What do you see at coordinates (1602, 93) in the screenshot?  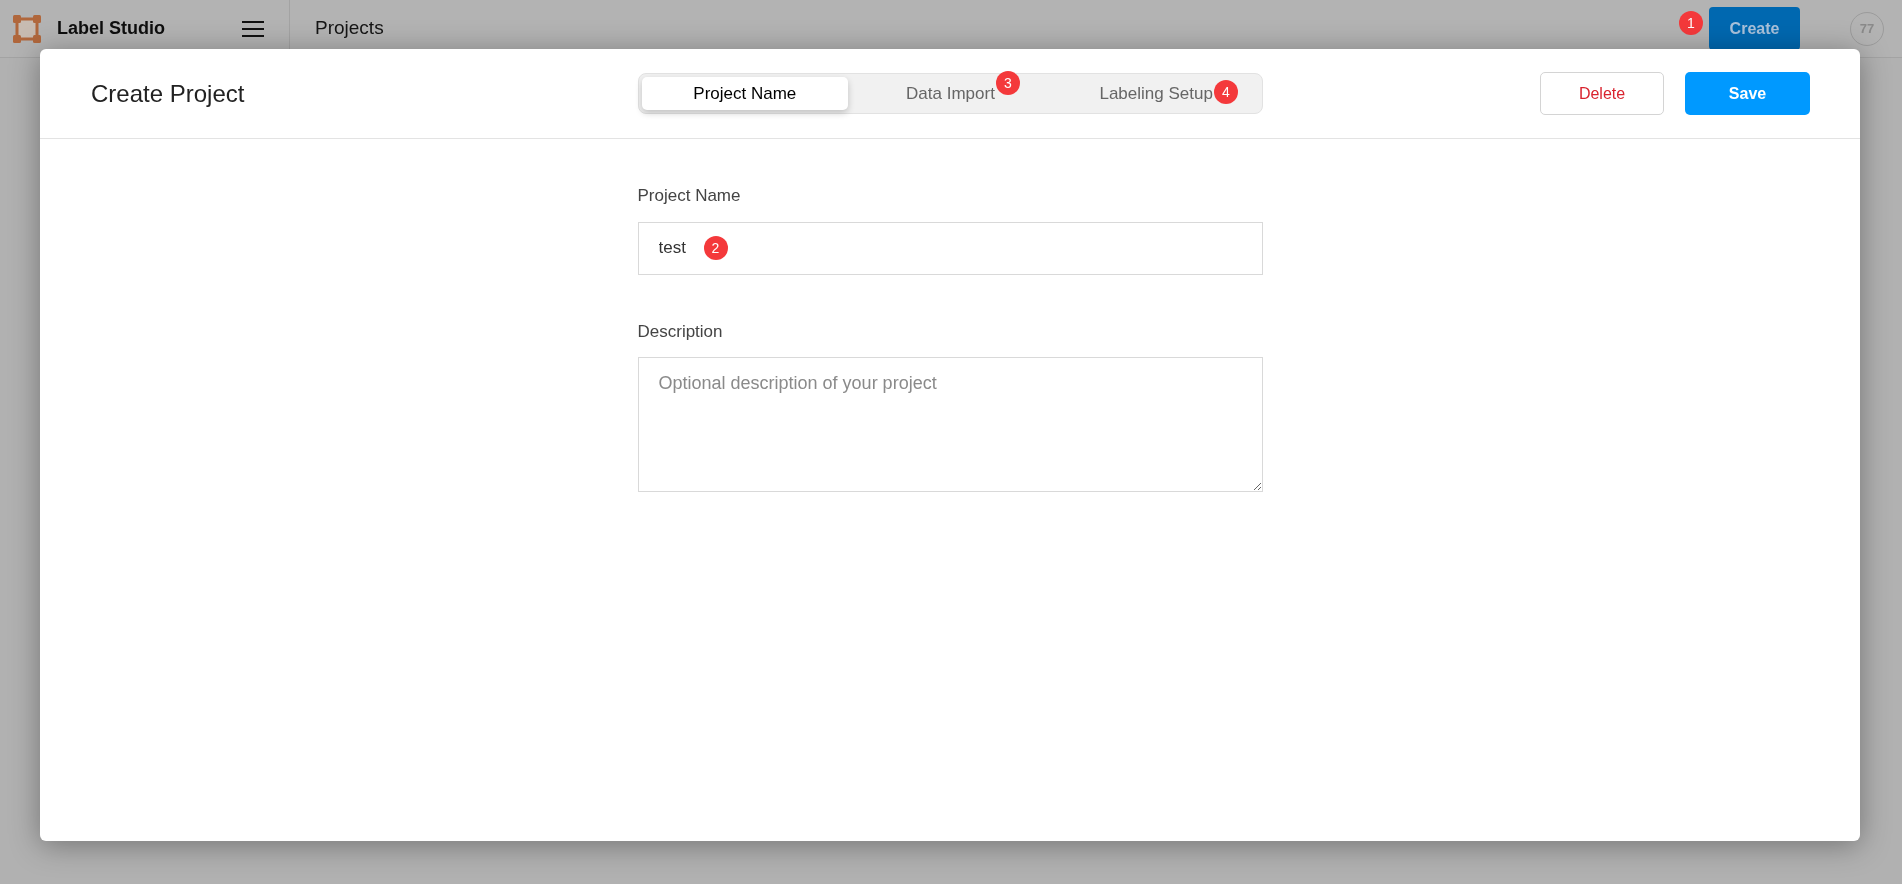 I see `delete-button: Delete` at bounding box center [1602, 93].